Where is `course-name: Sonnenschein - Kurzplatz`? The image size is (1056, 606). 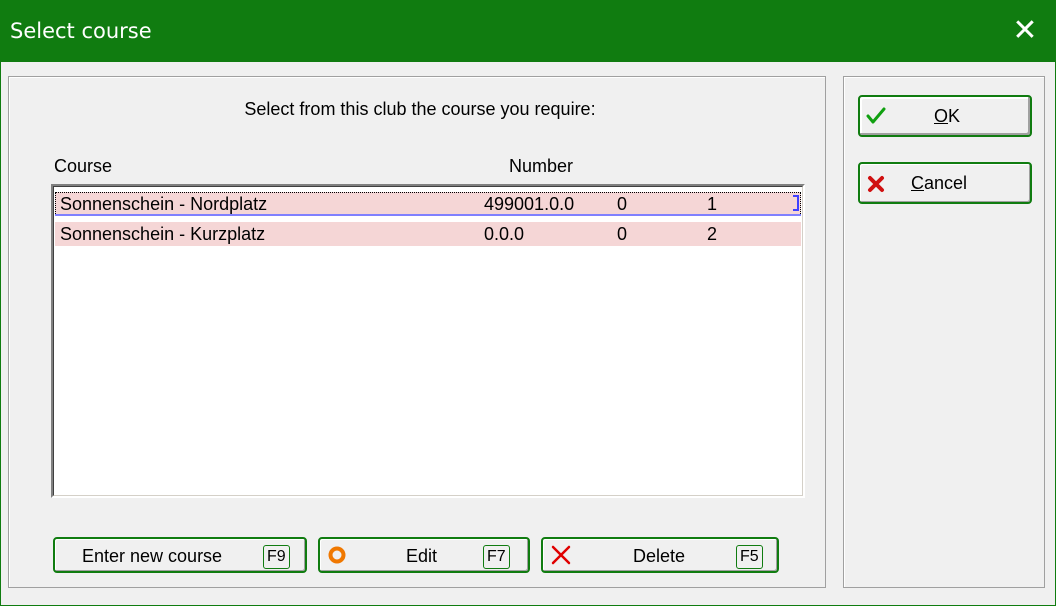
course-name: Sonnenschein - Kurzplatz is located at coordinates (163, 234).